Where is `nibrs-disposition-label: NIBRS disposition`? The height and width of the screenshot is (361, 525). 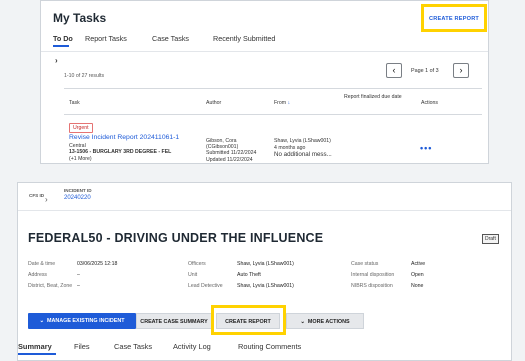
nibrs-disposition-label: NIBRS disposition is located at coordinates (372, 286).